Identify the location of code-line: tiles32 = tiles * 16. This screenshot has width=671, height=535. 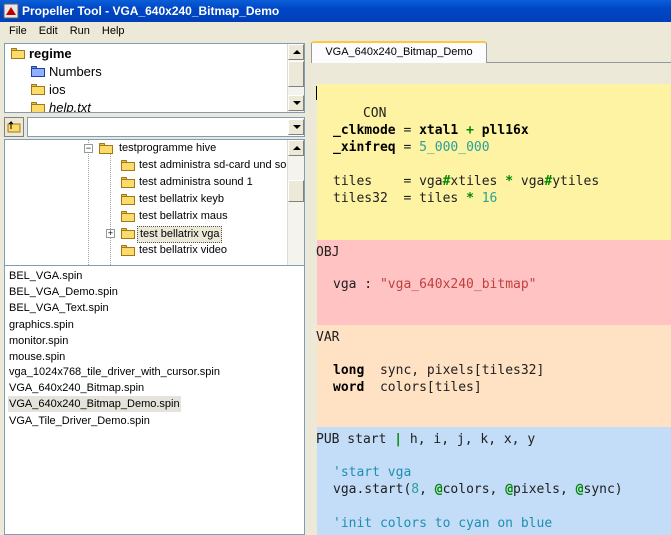
(415, 198).